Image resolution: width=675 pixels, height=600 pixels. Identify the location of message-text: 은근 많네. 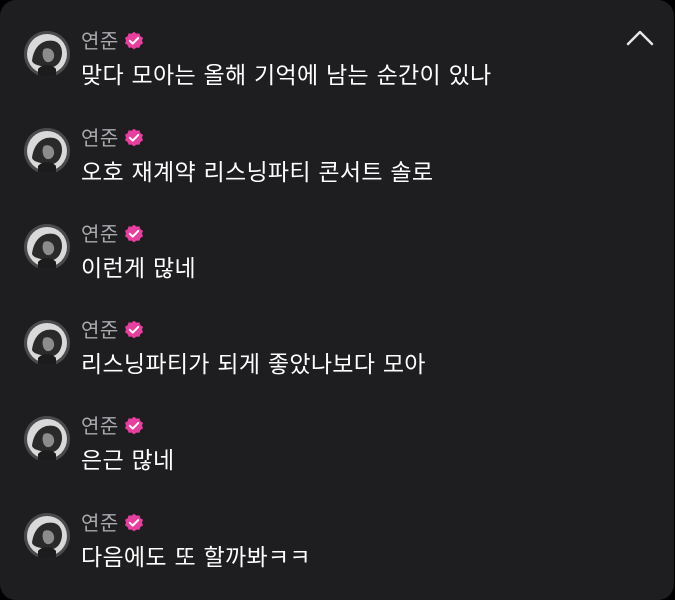
(128, 461).